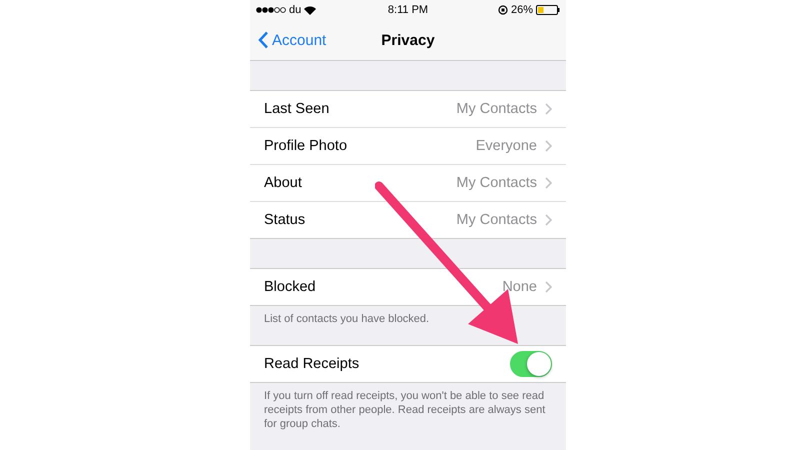 The width and height of the screenshot is (800, 450). I want to click on battery-percent: 26%, so click(521, 10).